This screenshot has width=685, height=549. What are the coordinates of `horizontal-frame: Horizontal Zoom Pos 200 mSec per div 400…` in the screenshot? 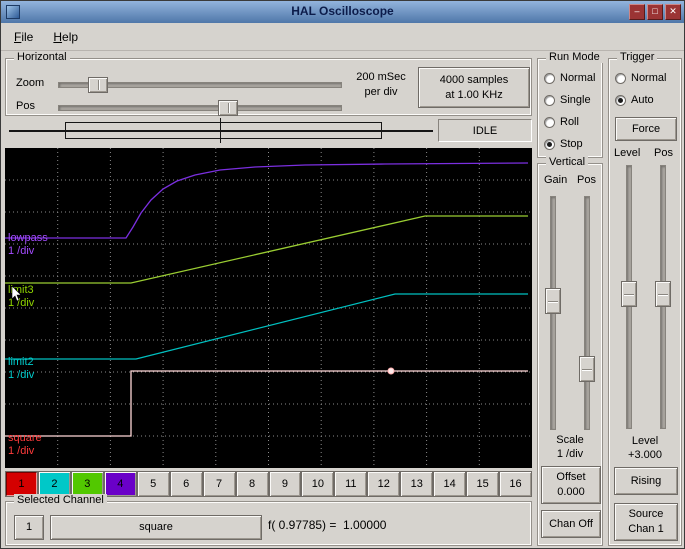 It's located at (268, 83).